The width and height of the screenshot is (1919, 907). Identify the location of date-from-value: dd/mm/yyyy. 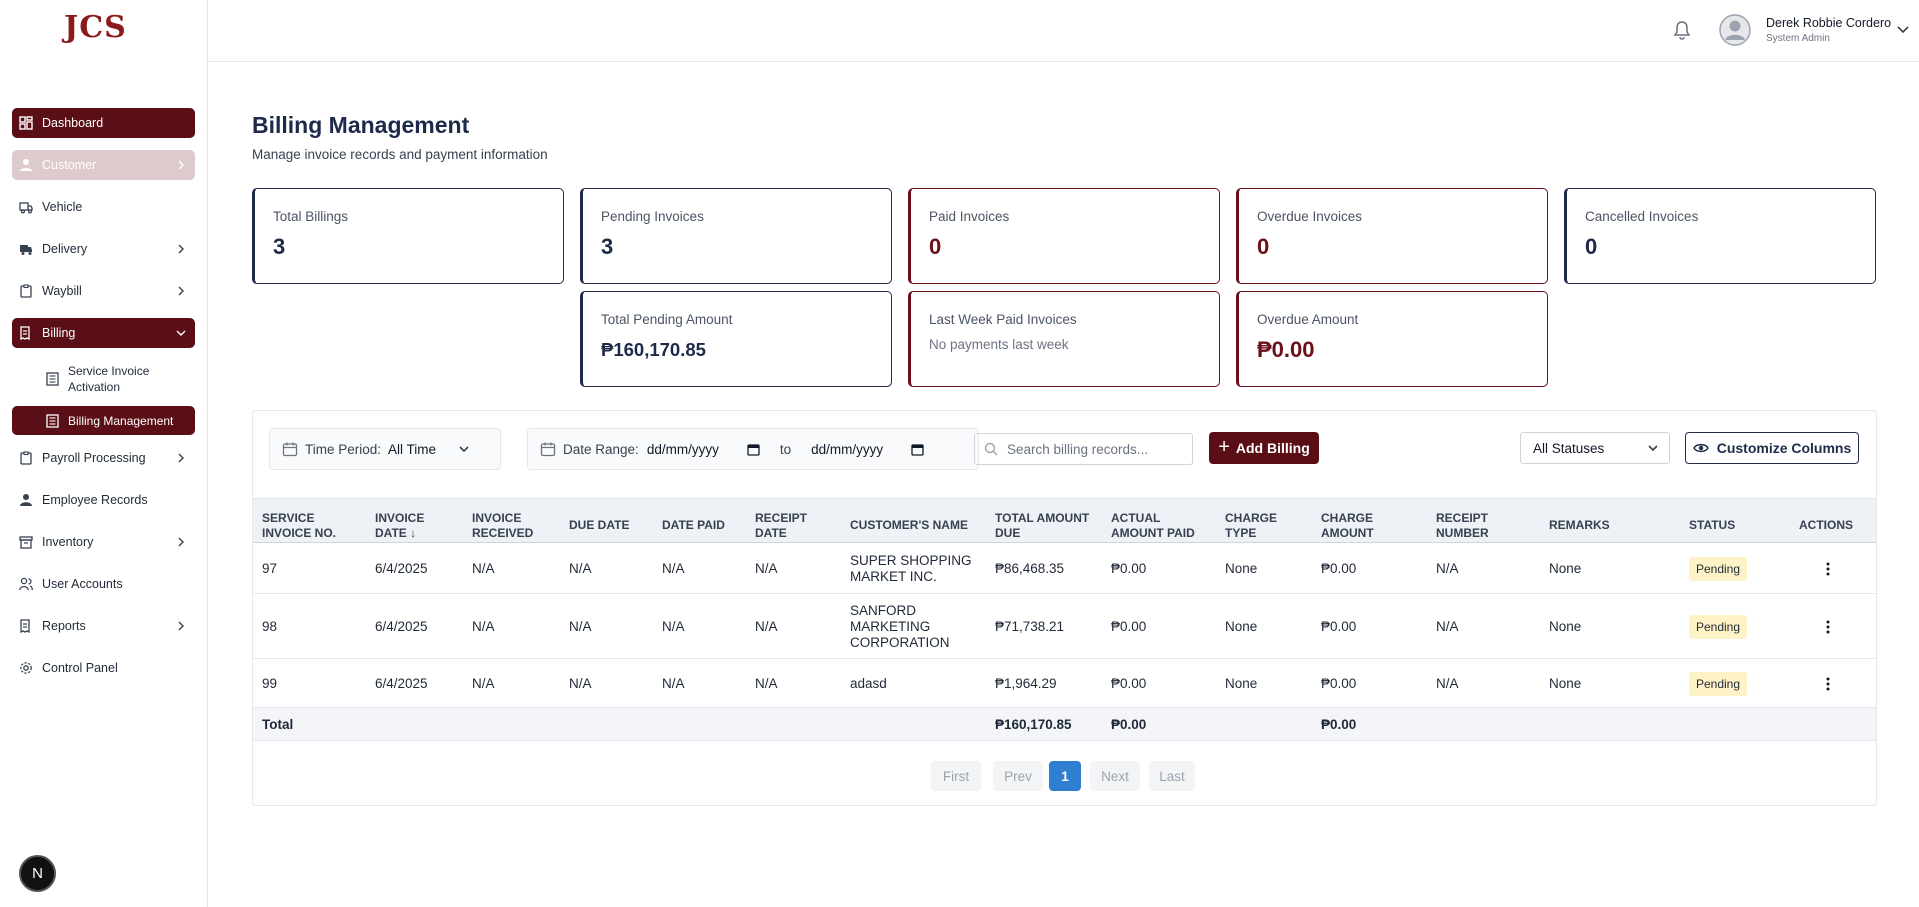
(682, 449).